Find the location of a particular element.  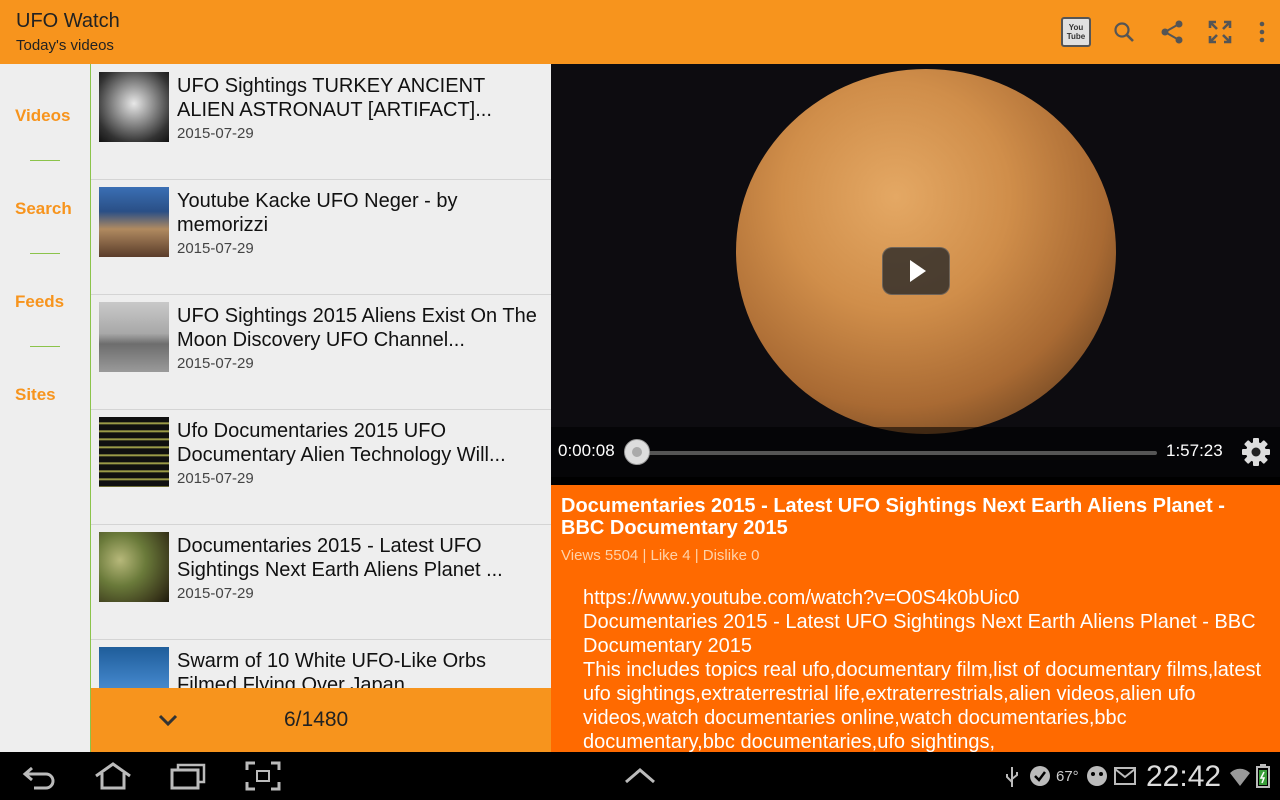

wifi-icon is located at coordinates (1240, 777).